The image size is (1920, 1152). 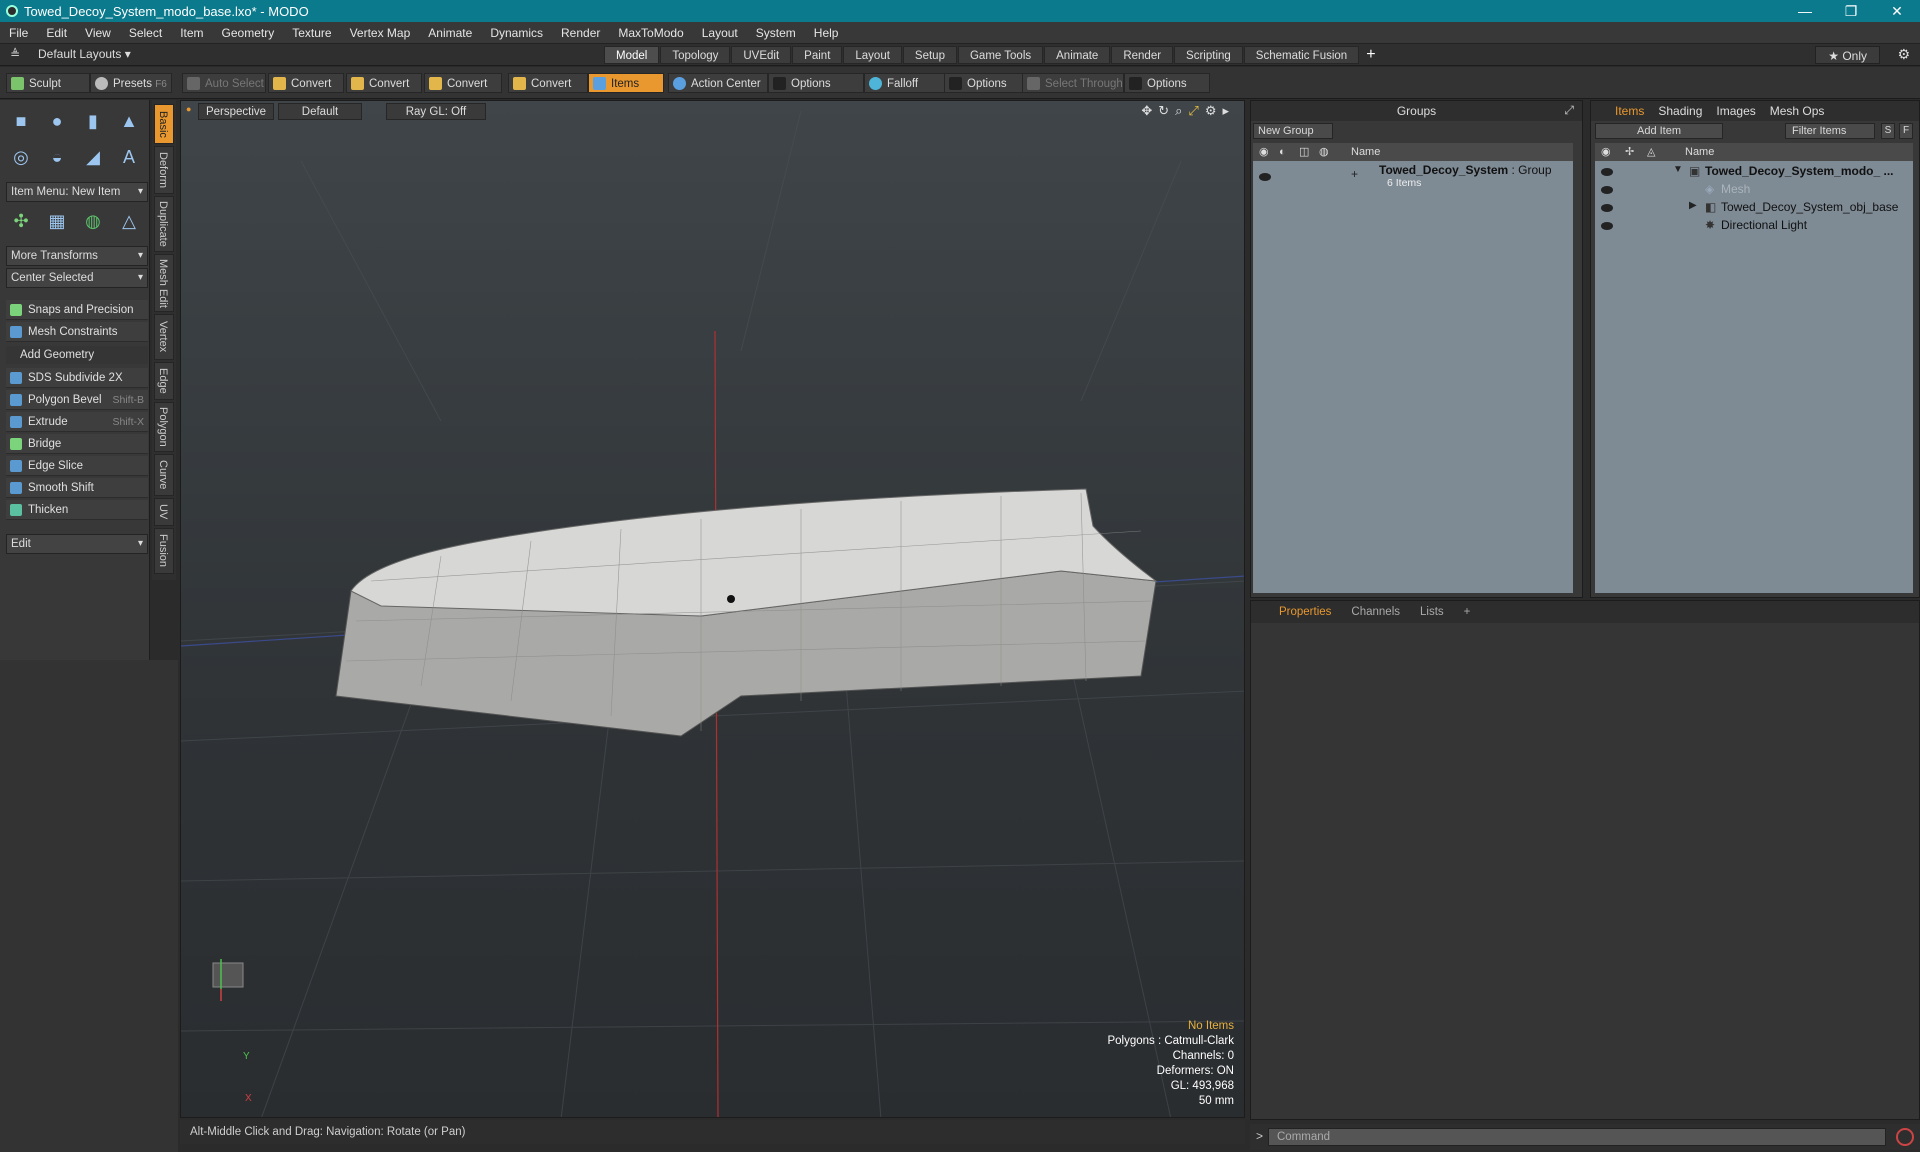 I want to click on tab-layout: Layout, so click(x=872, y=55).